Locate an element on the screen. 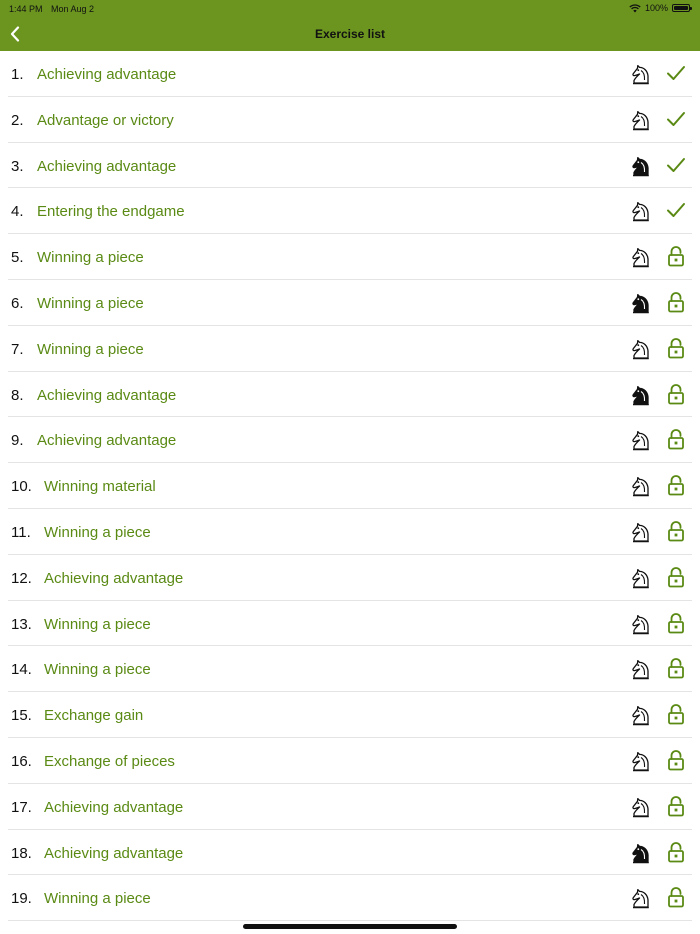 The width and height of the screenshot is (700, 934). battery-icon is located at coordinates (682, 8).